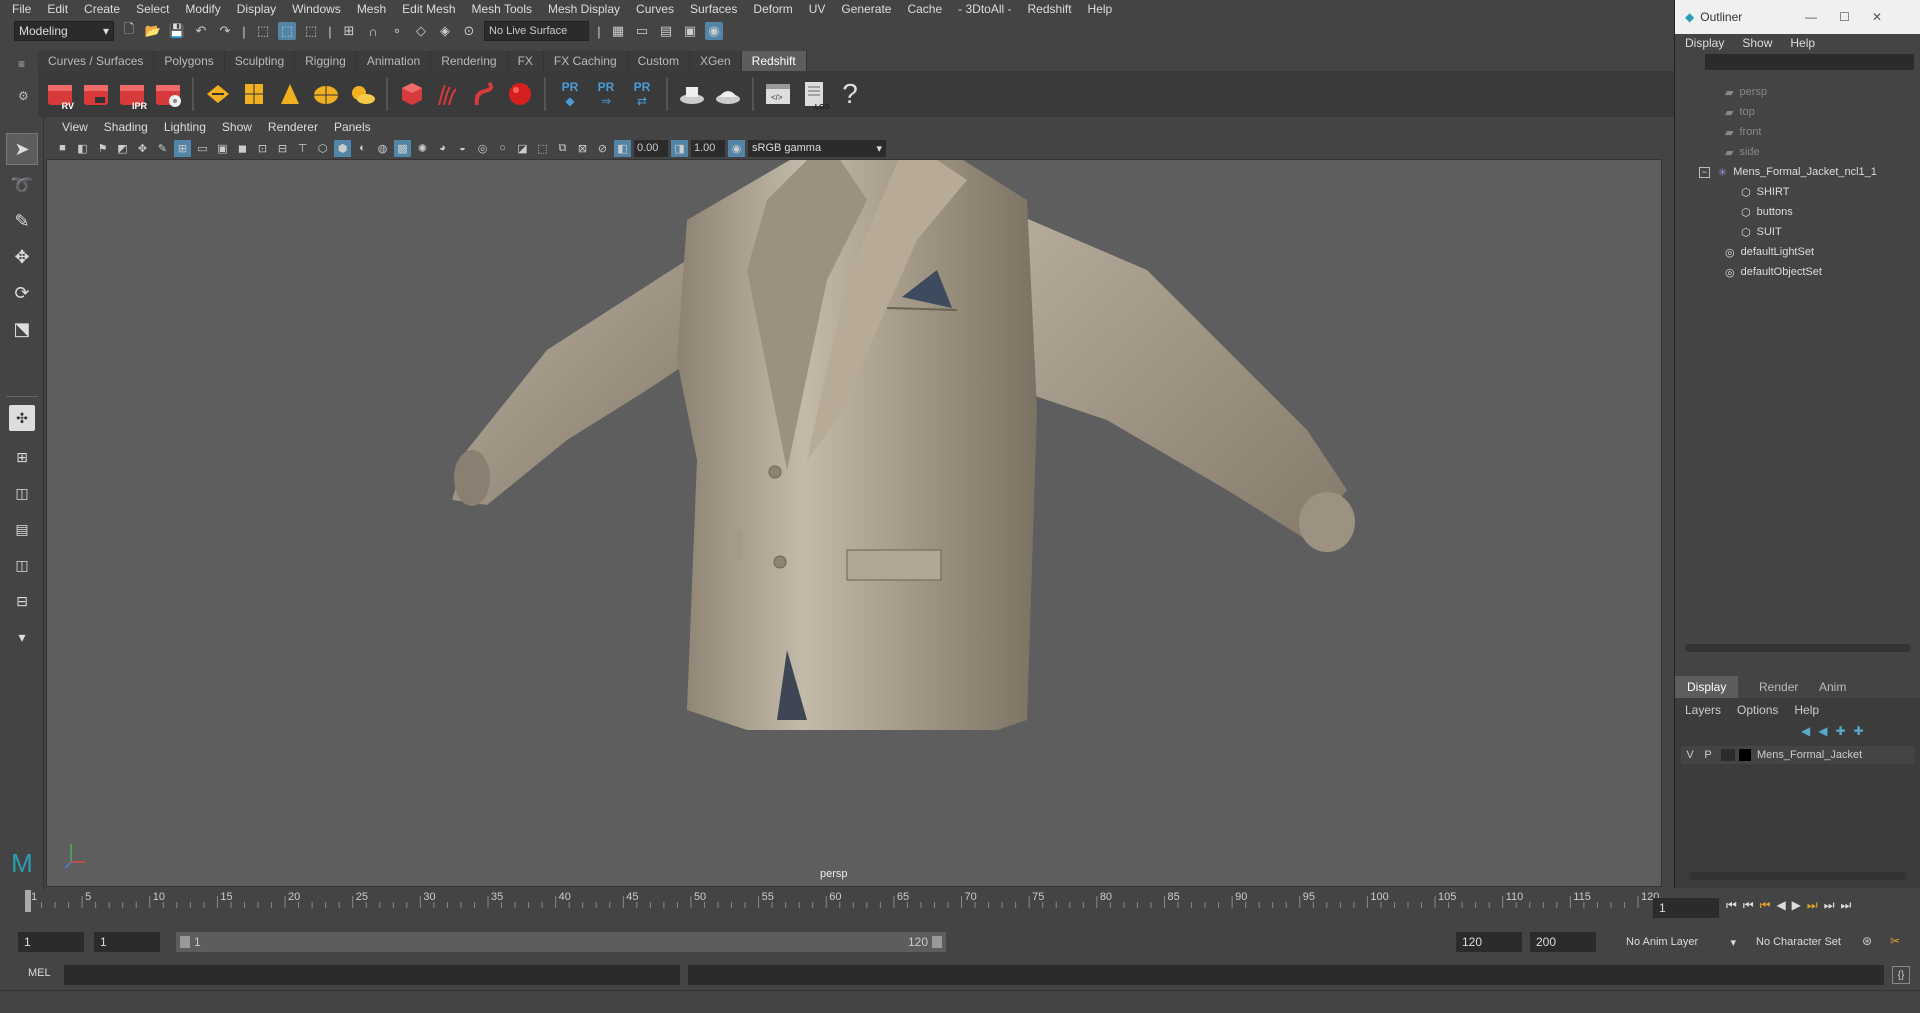 This screenshot has width=1920, height=1013. What do you see at coordinates (542, 148) in the screenshot?
I see `isolate-select-icon: ⬚` at bounding box center [542, 148].